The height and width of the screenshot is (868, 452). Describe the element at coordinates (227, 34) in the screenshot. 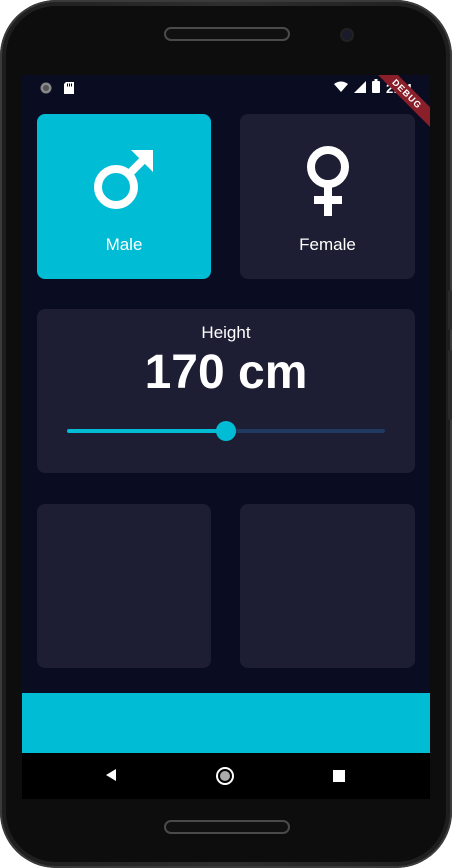

I see `top-speaker` at that location.